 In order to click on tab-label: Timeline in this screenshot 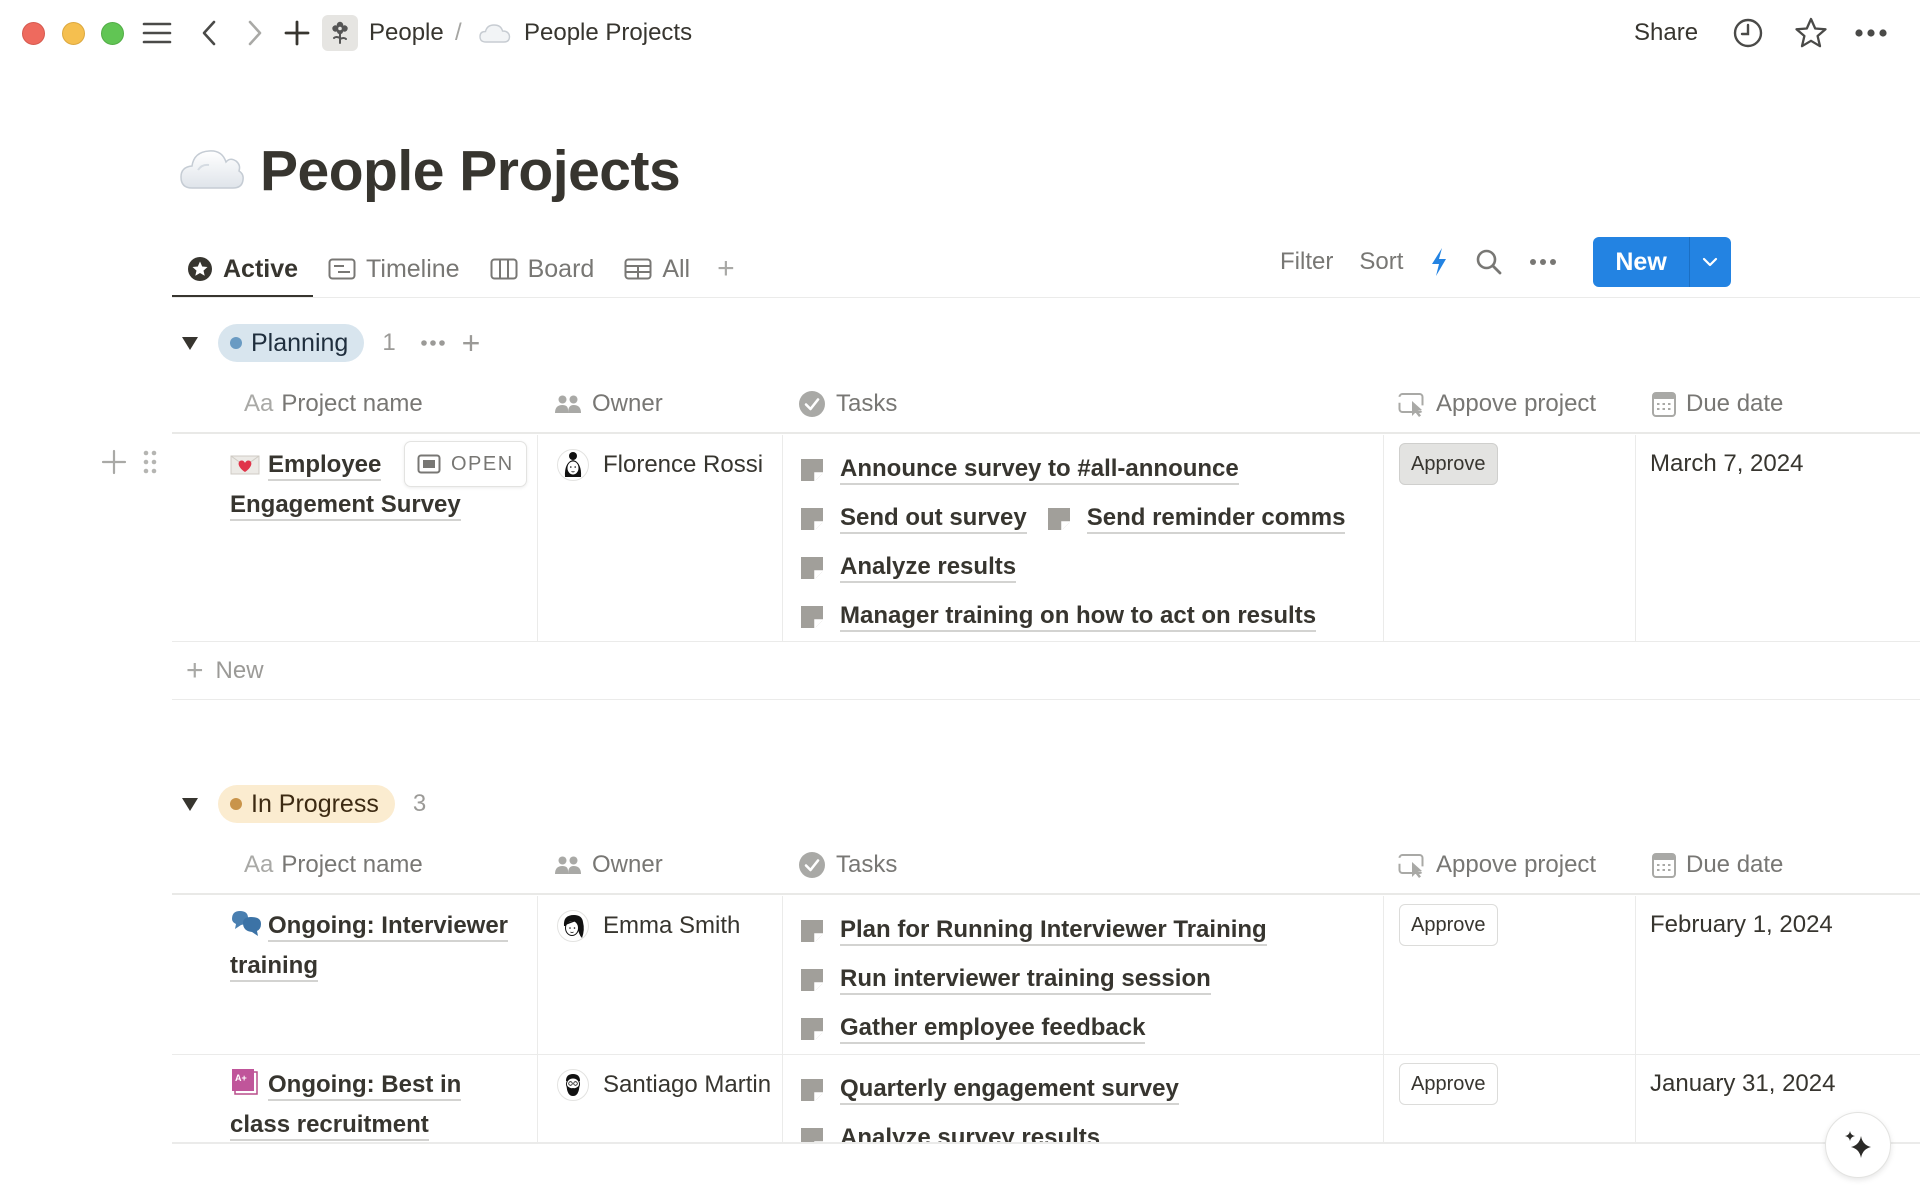, I will do `click(413, 268)`.